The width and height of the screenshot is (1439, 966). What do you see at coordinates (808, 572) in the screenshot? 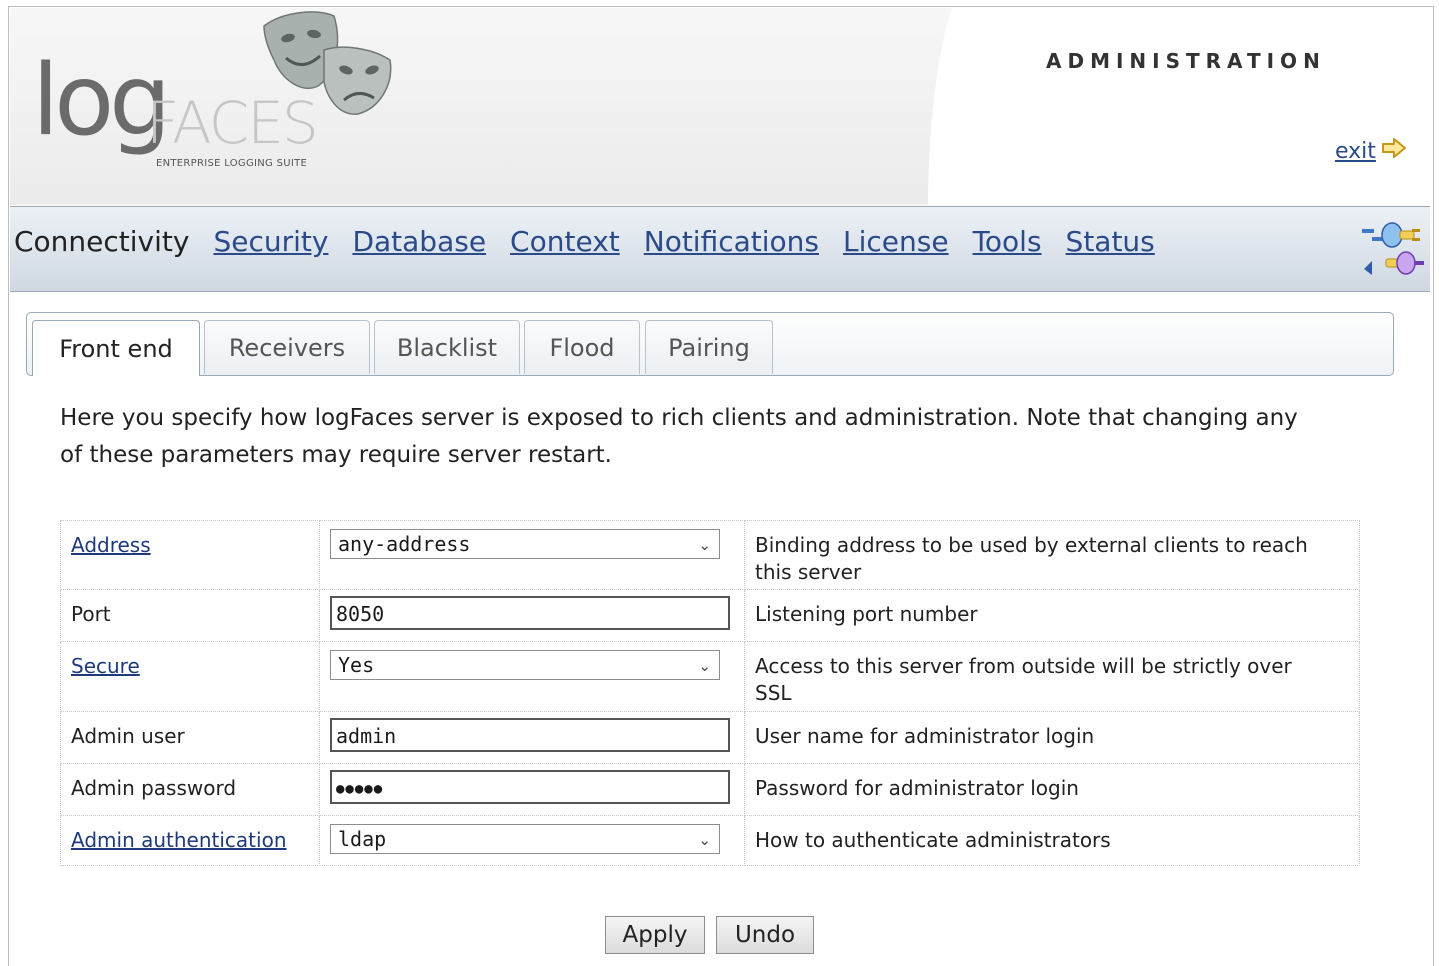
I see `param-description-line: this server` at bounding box center [808, 572].